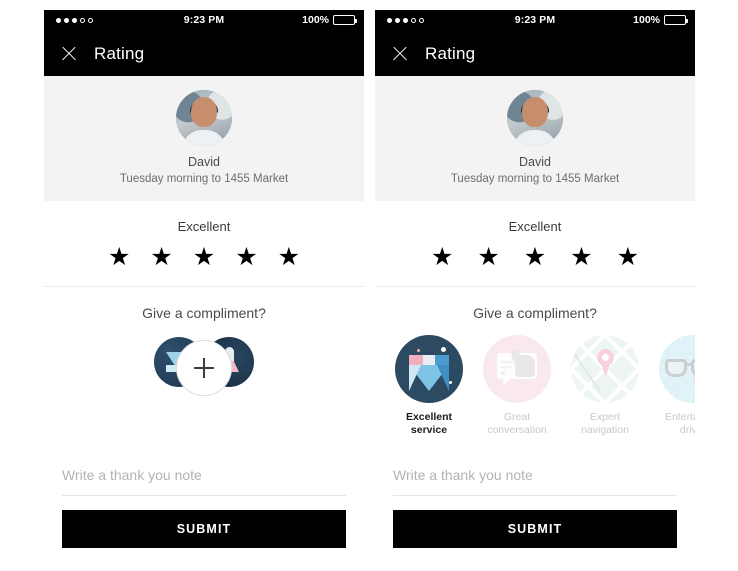  What do you see at coordinates (429, 417) in the screenshot?
I see `compliment-label-line1: Excellent` at bounding box center [429, 417].